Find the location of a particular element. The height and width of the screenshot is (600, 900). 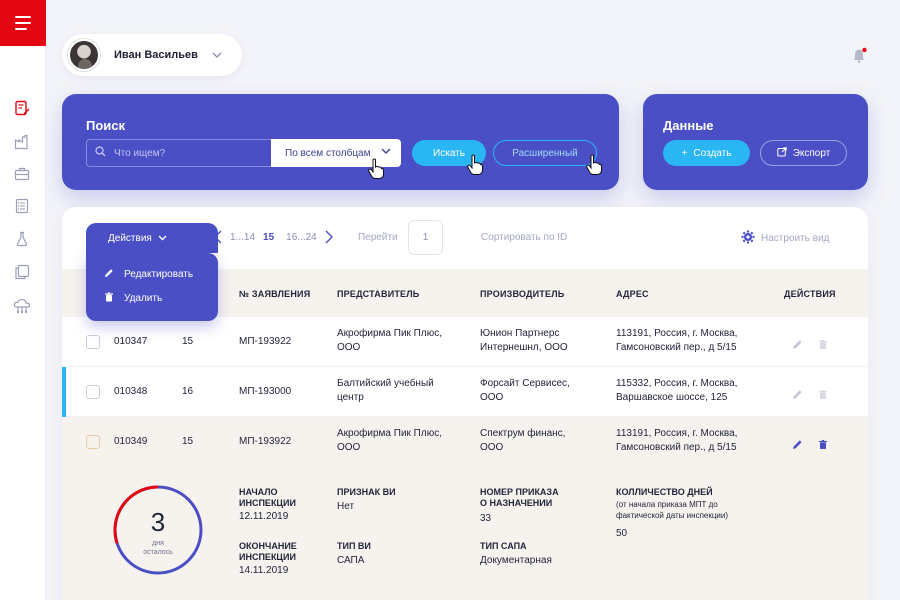

inspection-end-value: 14.11.2019 is located at coordinates (264, 570).